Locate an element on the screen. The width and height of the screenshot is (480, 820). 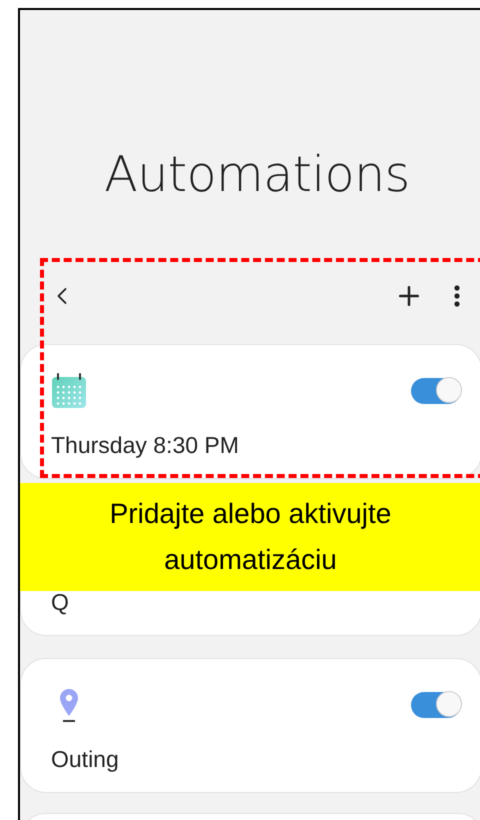
calendar-icon is located at coordinates (69, 391).